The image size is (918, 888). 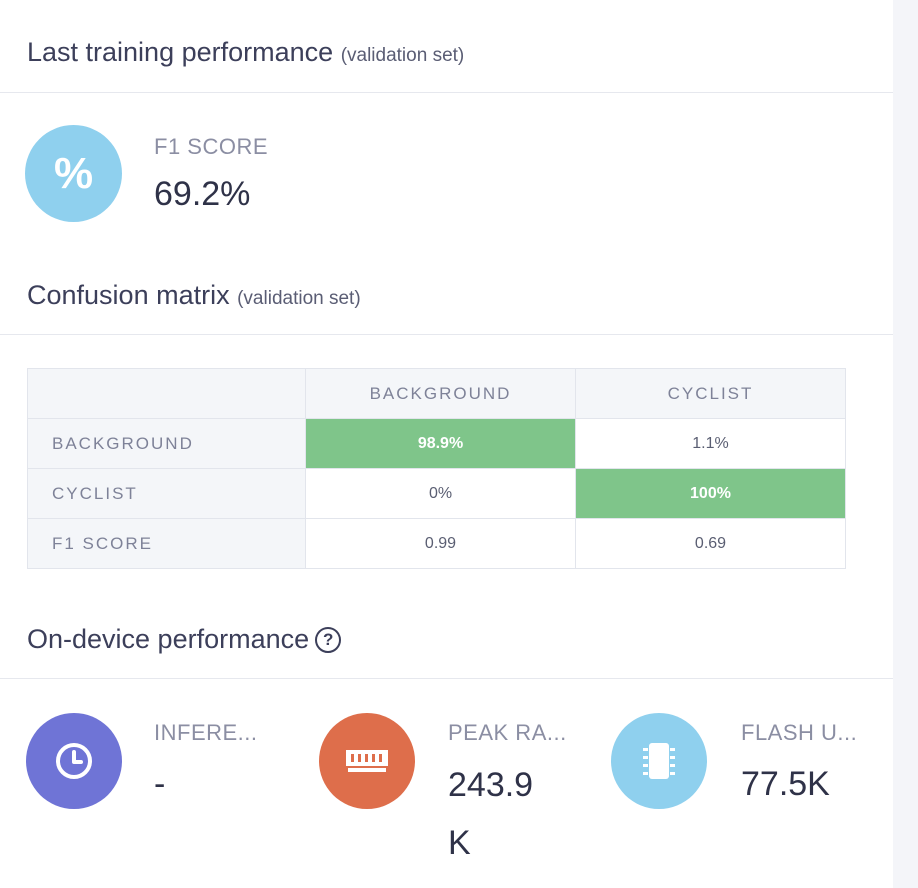 I want to click on table-header-row: BACKGROUND CYCLIST, so click(x=436, y=393).